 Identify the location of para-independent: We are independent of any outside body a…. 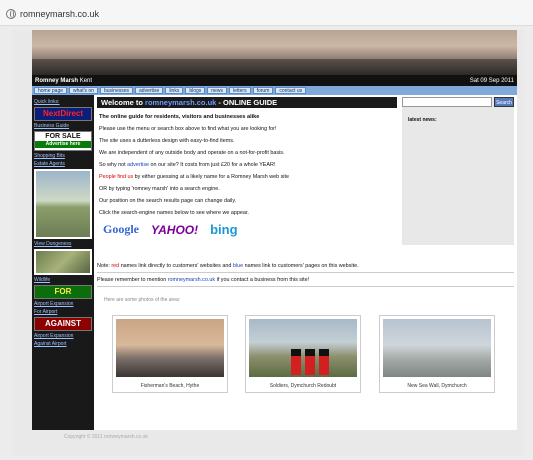
(192, 153).